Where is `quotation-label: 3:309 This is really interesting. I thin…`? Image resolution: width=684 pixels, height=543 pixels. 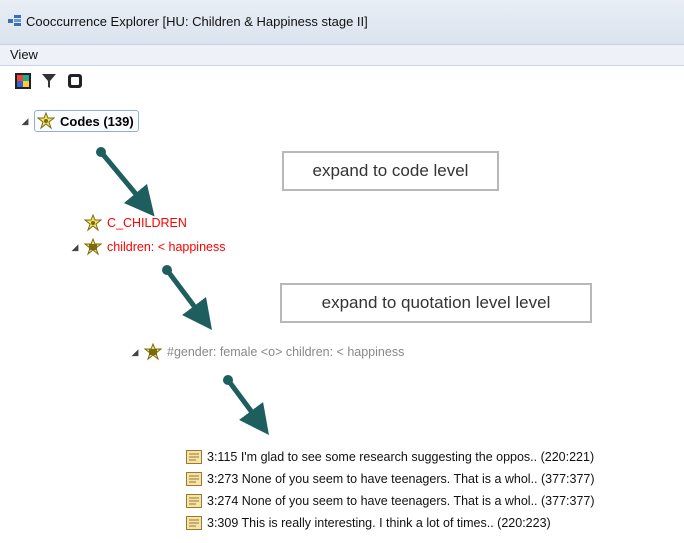 quotation-label: 3:309 This is really interesting. I thin… is located at coordinates (379, 523).